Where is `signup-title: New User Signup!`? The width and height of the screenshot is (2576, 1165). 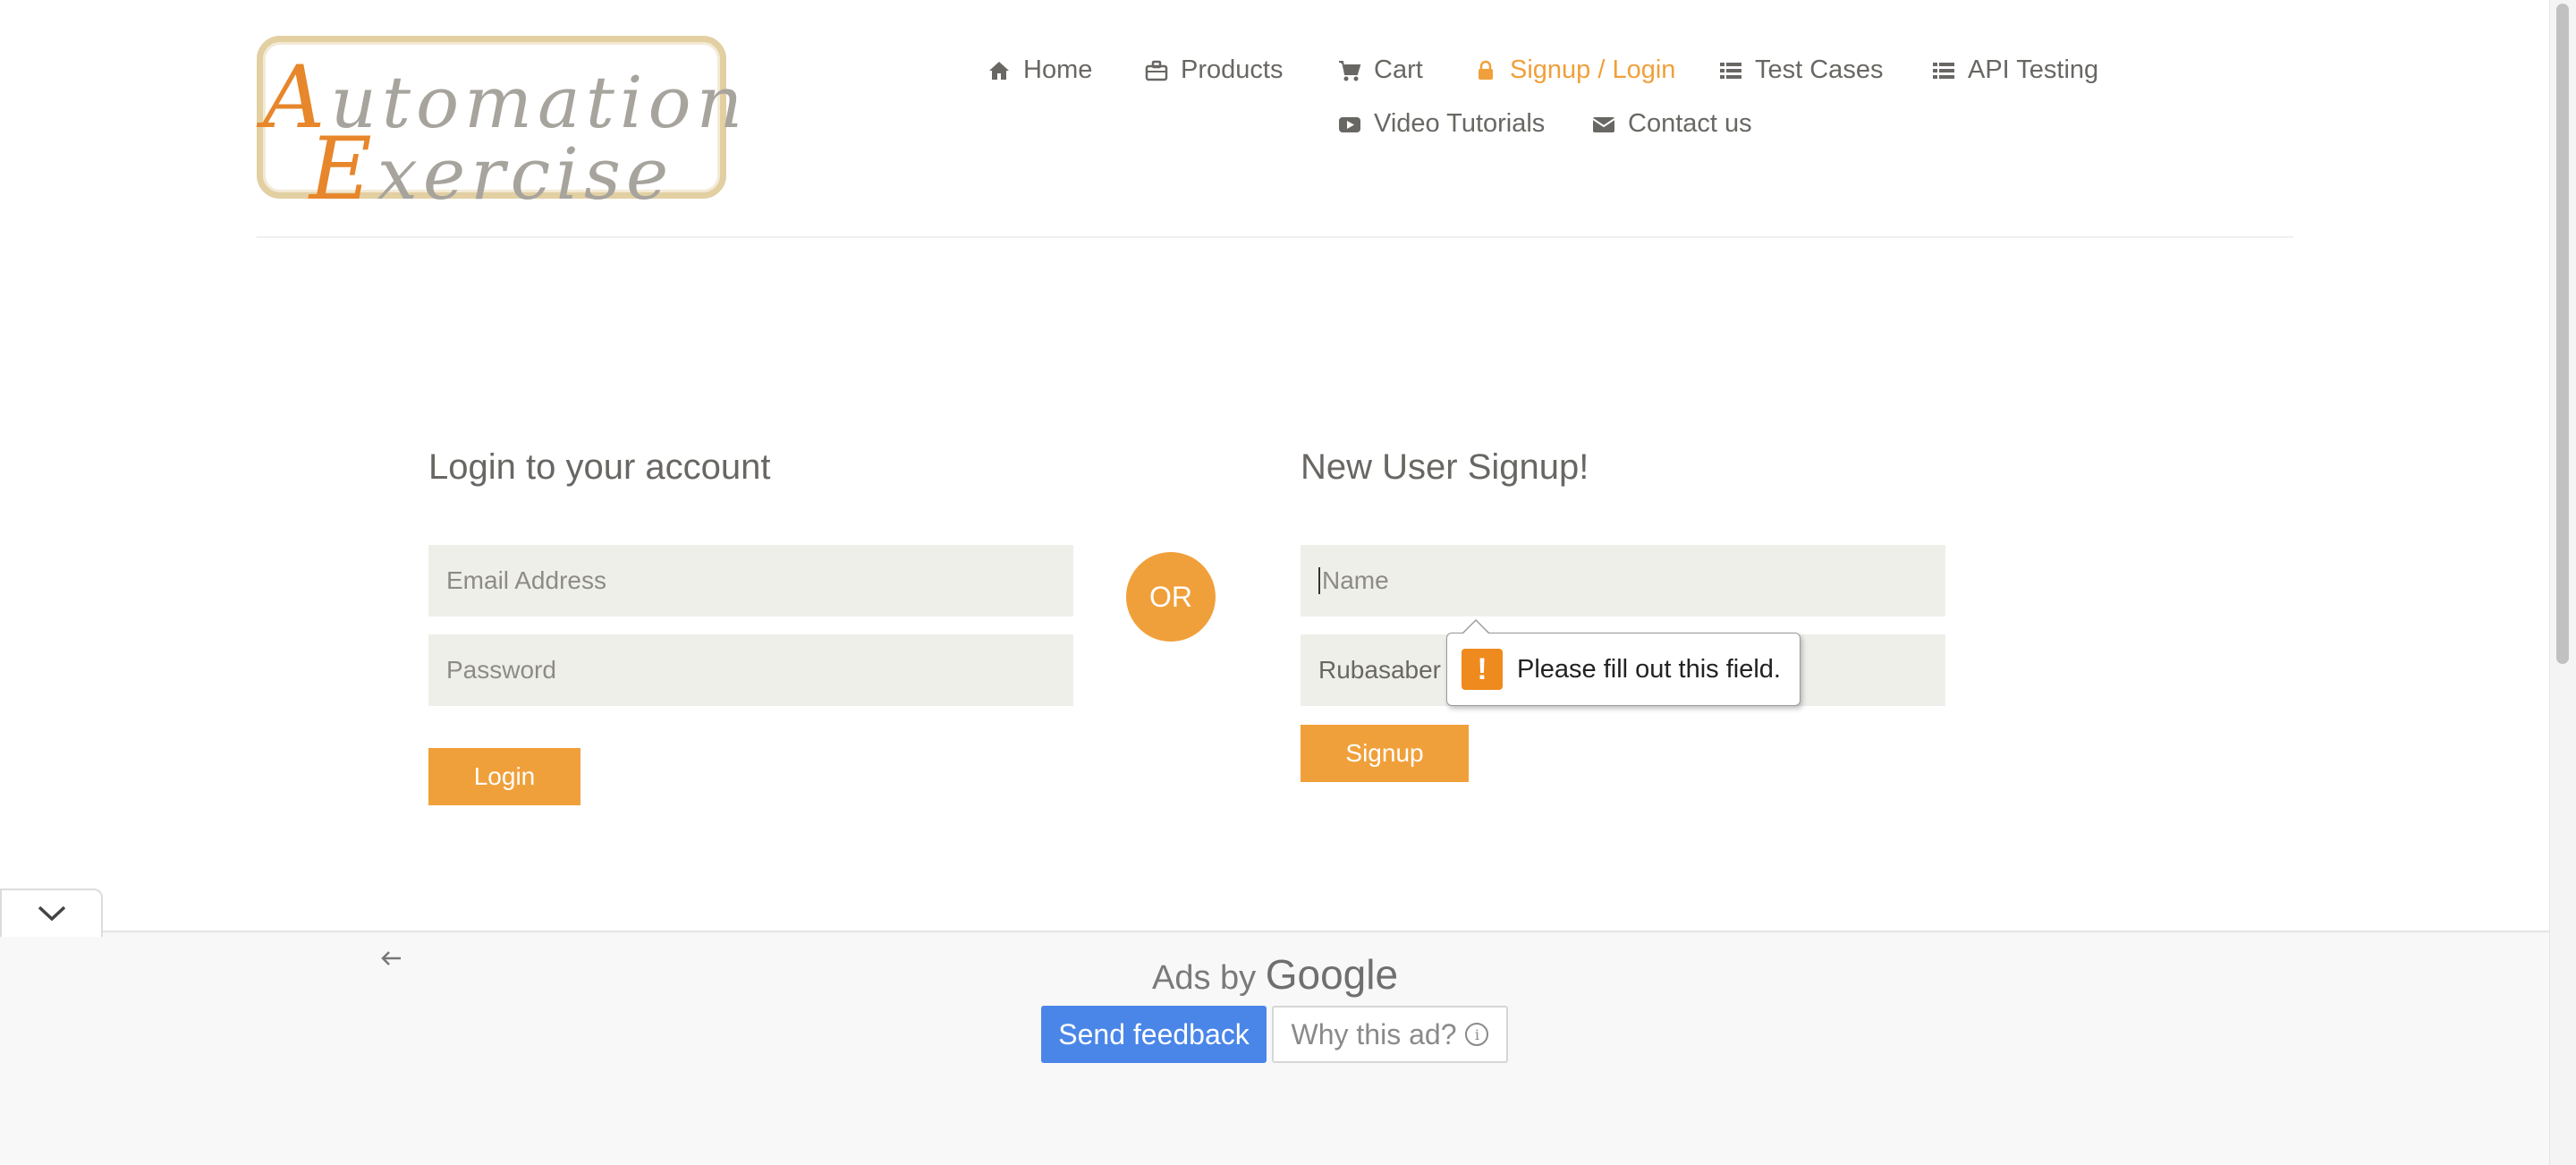
signup-title: New User Signup! is located at coordinates (1445, 467).